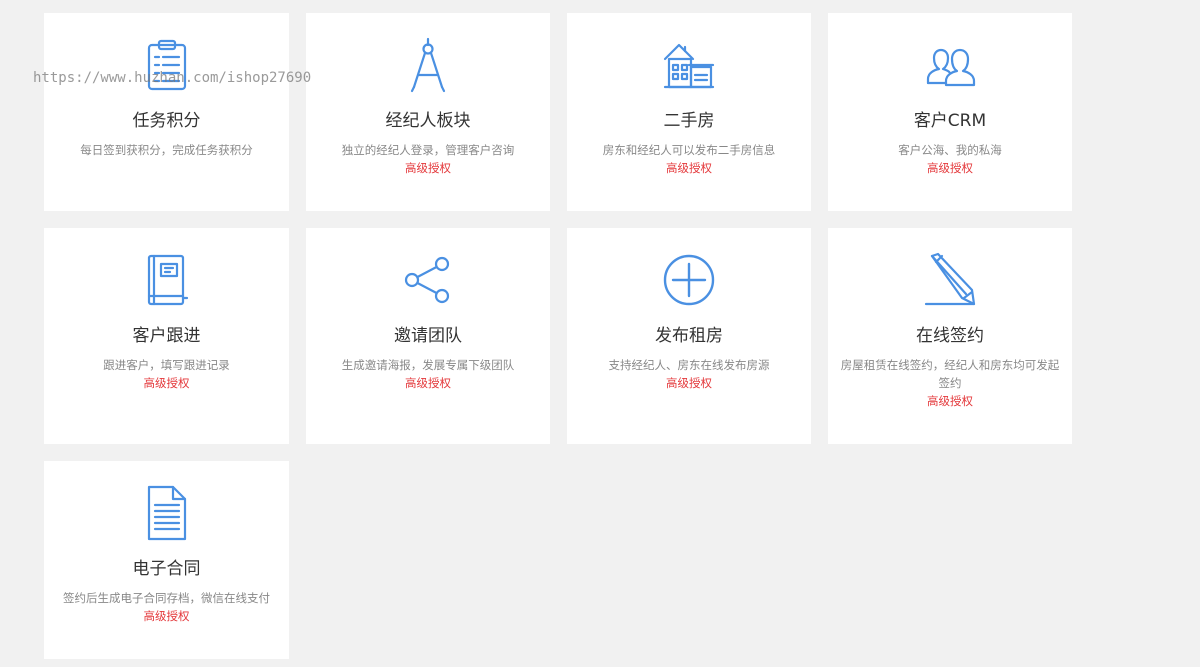 Image resolution: width=1200 pixels, height=667 pixels. What do you see at coordinates (950, 280) in the screenshot?
I see `pencil-icon` at bounding box center [950, 280].